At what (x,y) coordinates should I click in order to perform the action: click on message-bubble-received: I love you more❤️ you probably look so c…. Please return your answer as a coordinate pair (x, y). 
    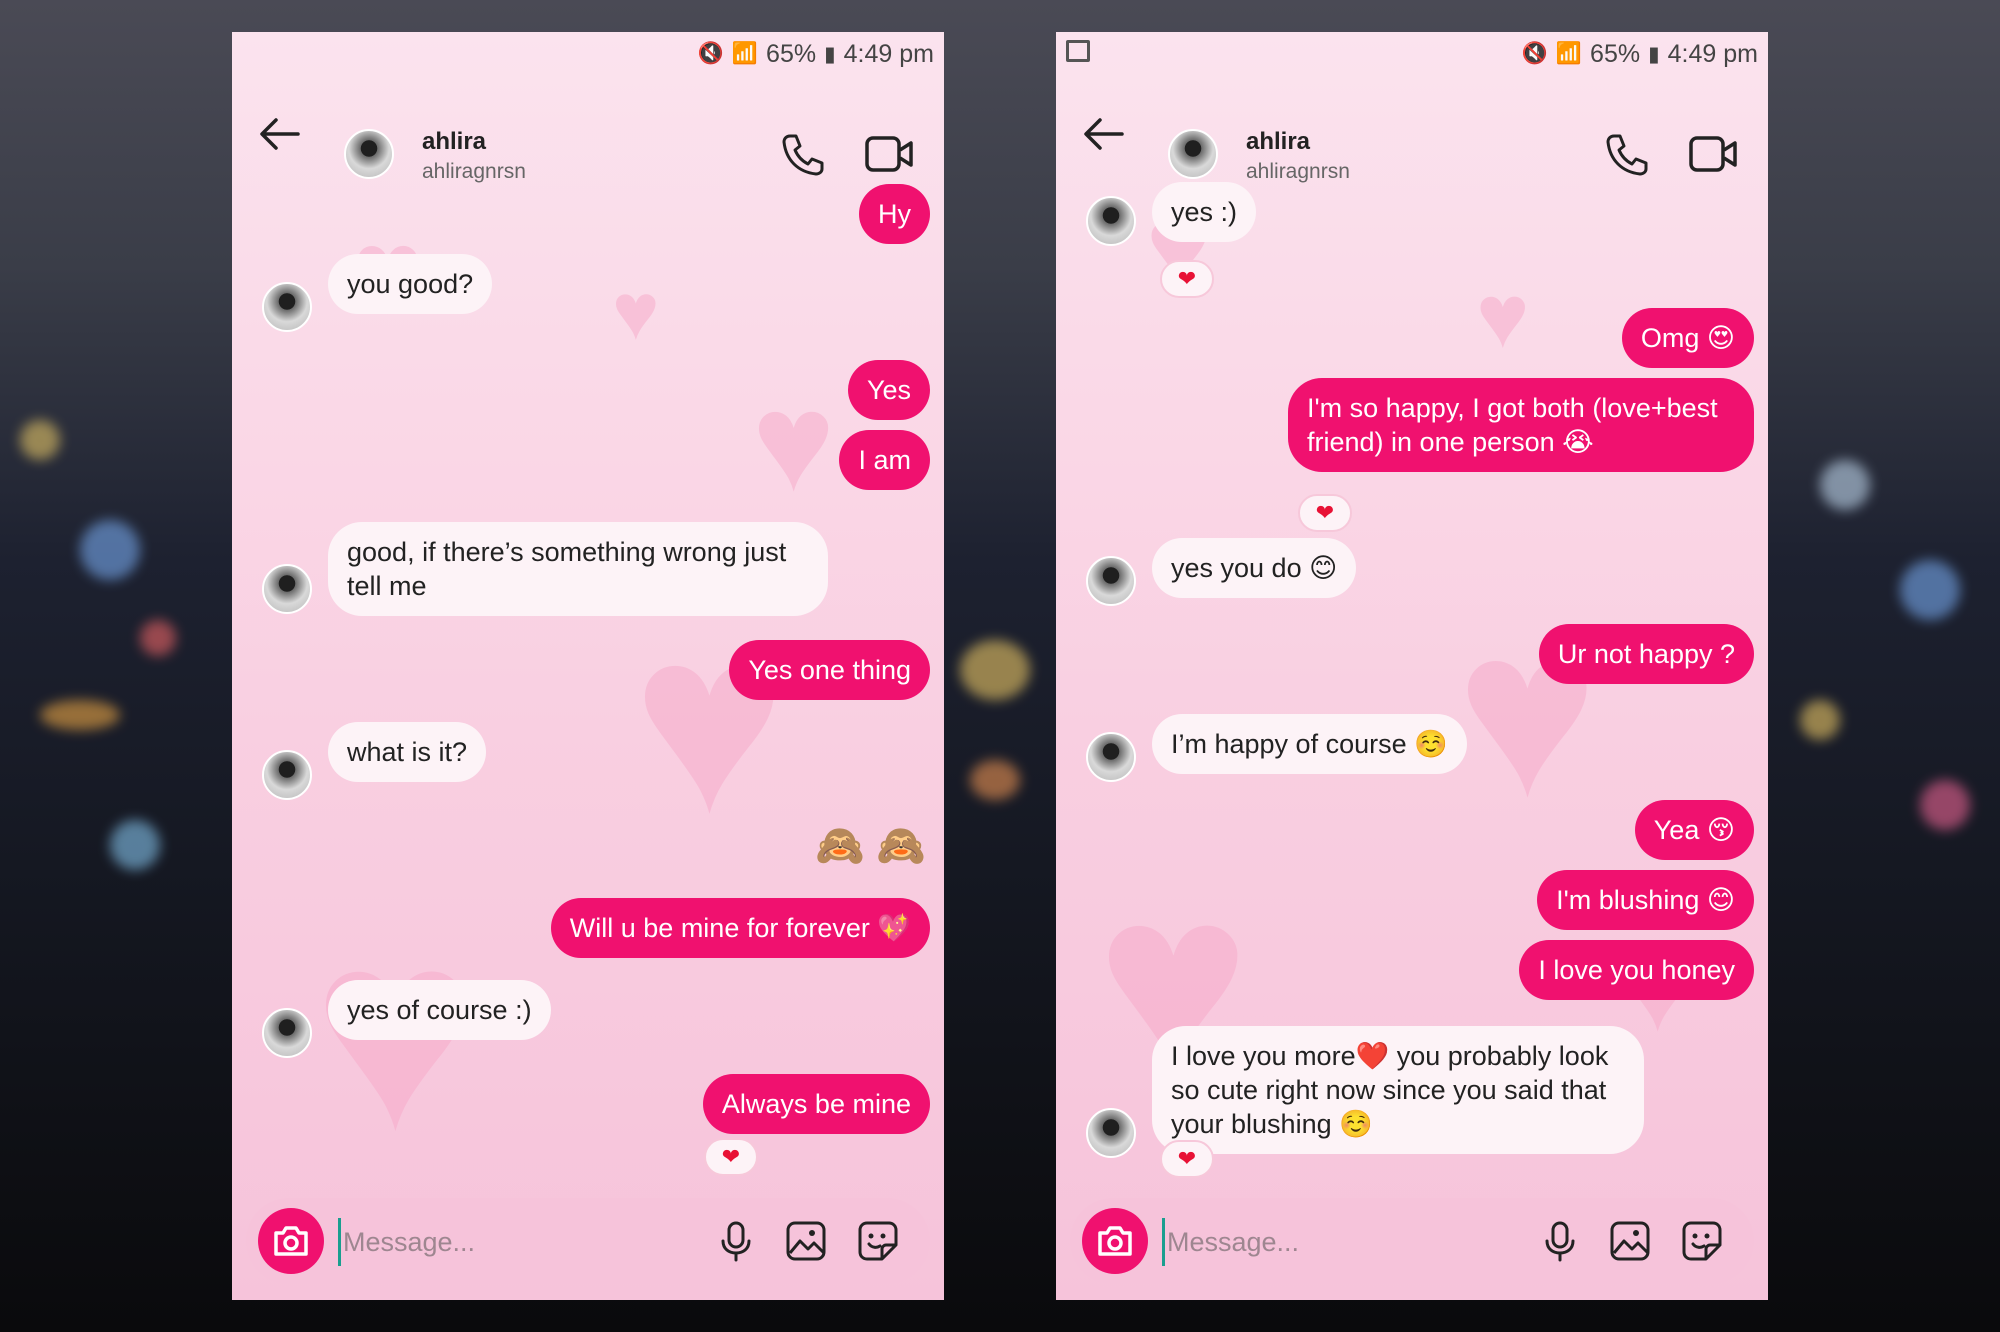
    Looking at the image, I should click on (1398, 1090).